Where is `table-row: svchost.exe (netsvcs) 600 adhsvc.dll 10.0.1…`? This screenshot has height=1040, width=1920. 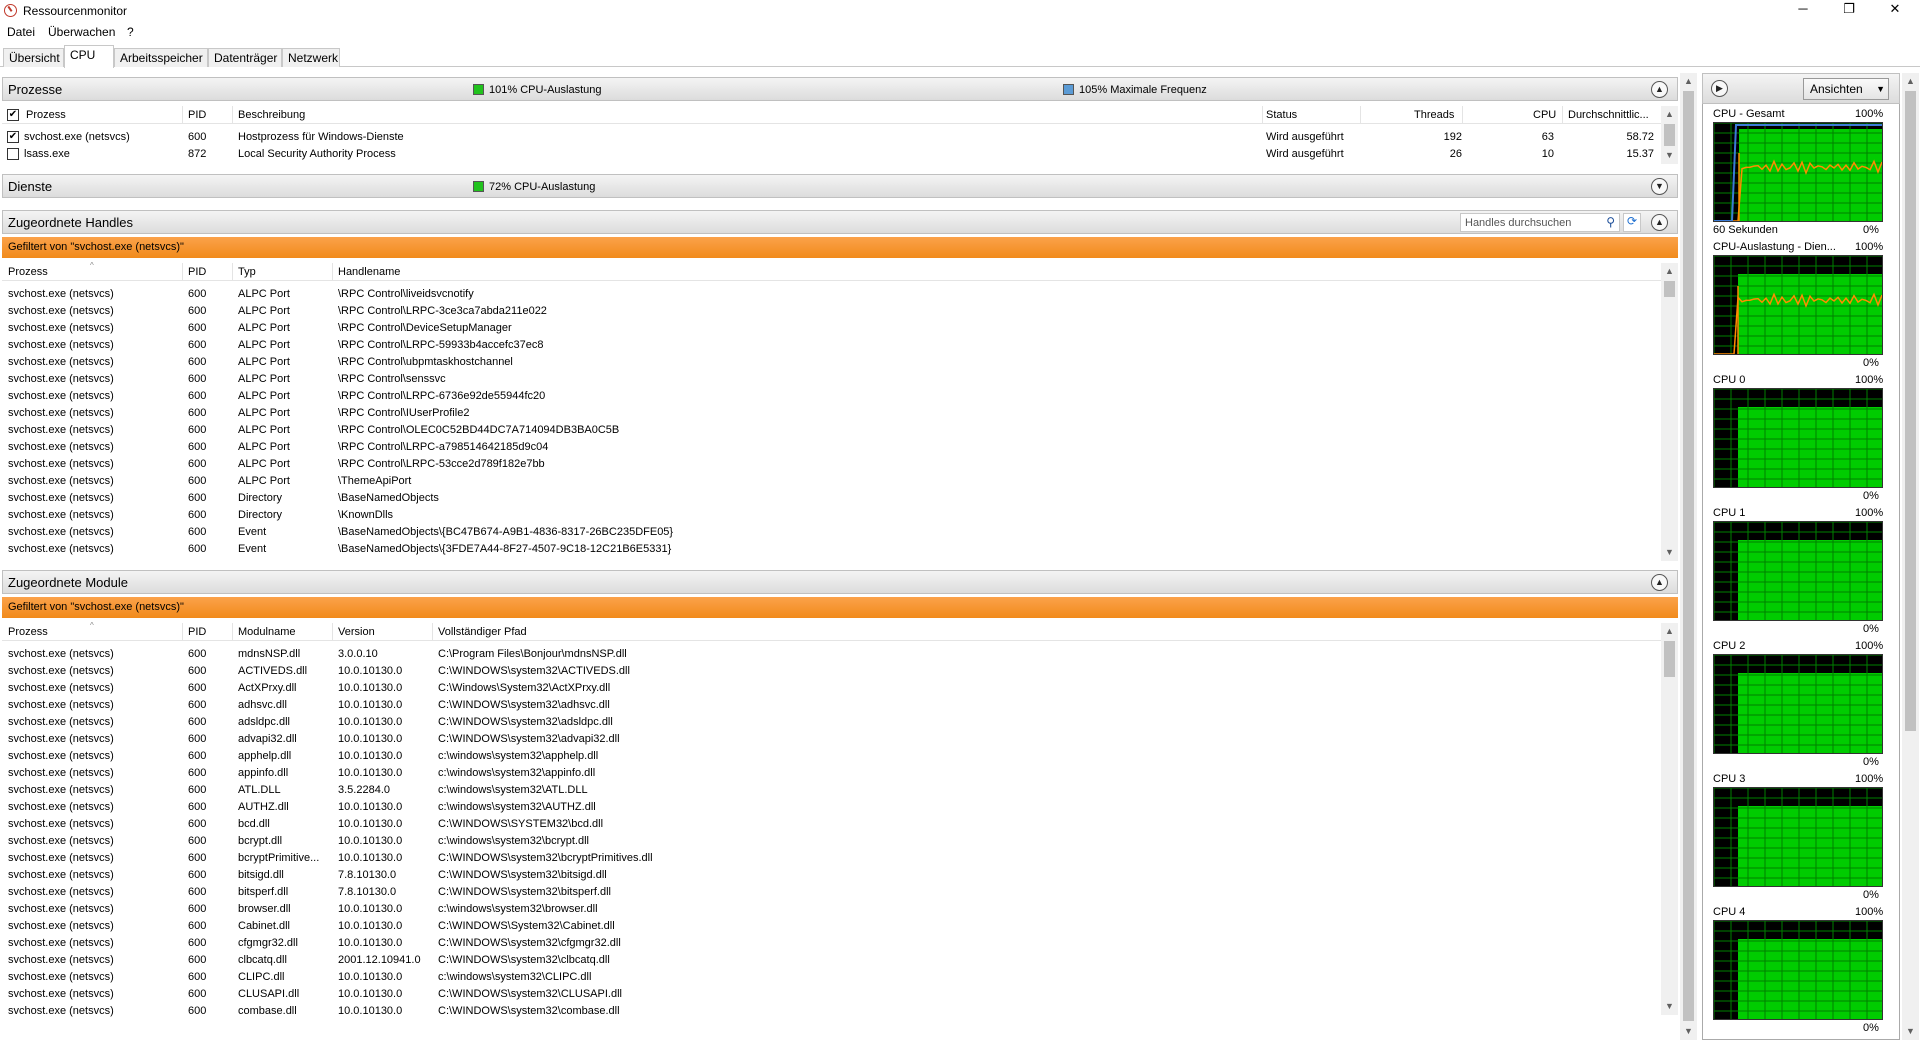 table-row: svchost.exe (netsvcs) 600 adhsvc.dll 10.0.1… is located at coordinates (832, 705).